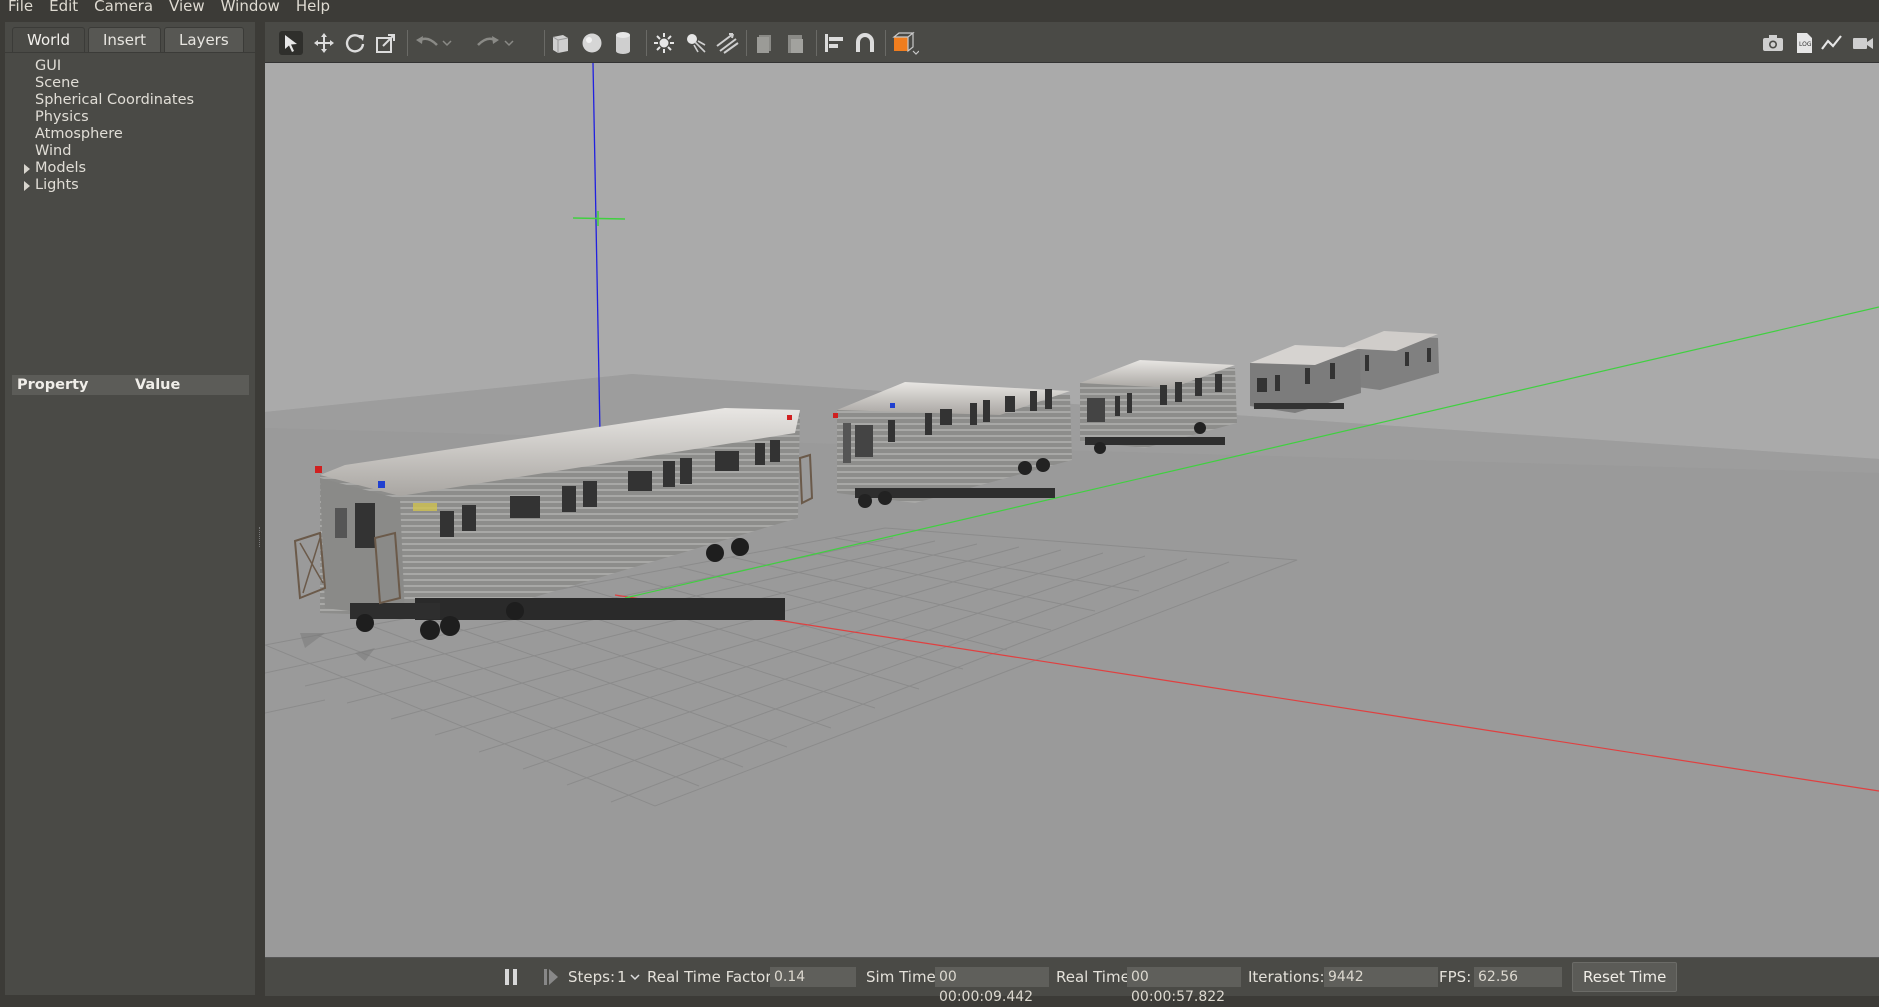  Describe the element at coordinates (628, 977) in the screenshot. I see `steps-spinbox: 1` at that location.